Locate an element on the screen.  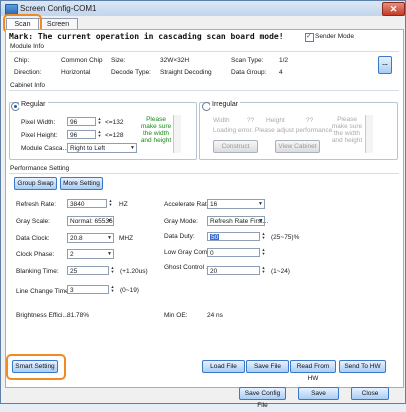
cabinet-info-title: Cabinet Info is located at coordinates (28, 85).